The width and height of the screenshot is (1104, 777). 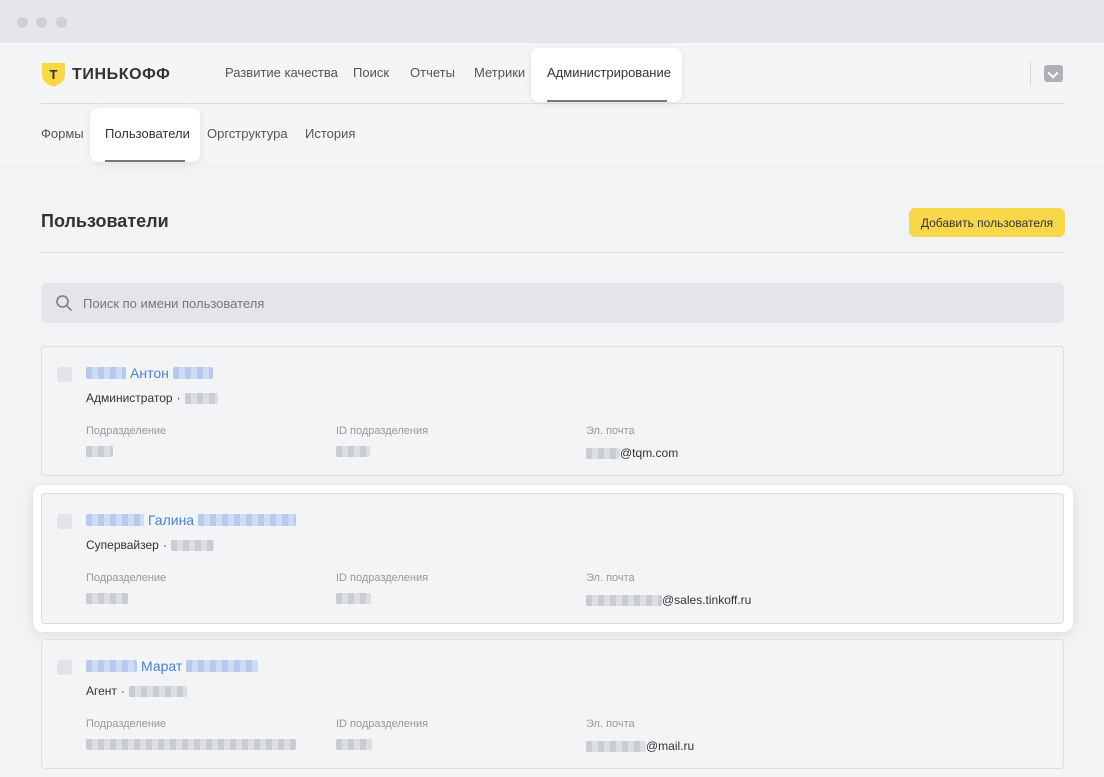 What do you see at coordinates (145, 161) in the screenshot?
I see `active-subtab-indicator` at bounding box center [145, 161].